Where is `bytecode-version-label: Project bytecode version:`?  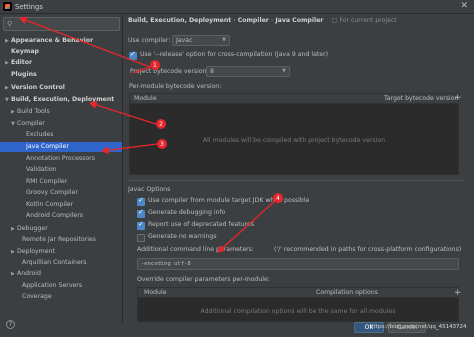
bytecode-version-label: Project bytecode version: is located at coordinates (169, 71).